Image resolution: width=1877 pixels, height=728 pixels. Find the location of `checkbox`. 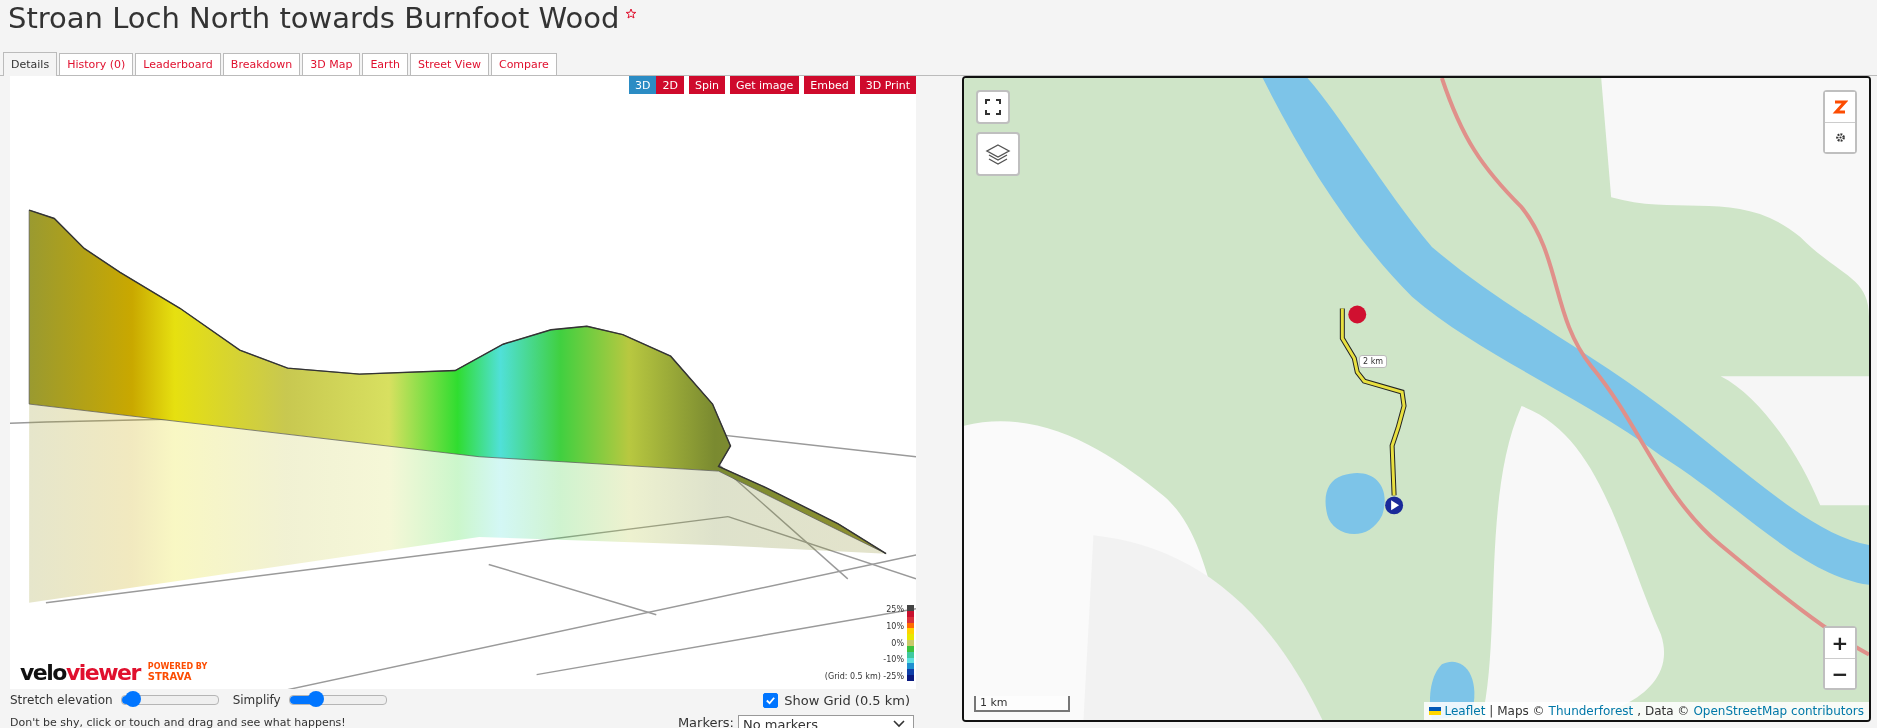

checkbox is located at coordinates (771, 700).